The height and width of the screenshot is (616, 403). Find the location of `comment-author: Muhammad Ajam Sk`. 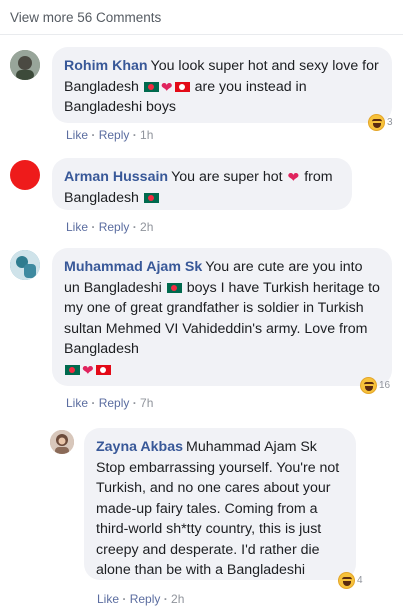

comment-author: Muhammad Ajam Sk is located at coordinates (133, 267).